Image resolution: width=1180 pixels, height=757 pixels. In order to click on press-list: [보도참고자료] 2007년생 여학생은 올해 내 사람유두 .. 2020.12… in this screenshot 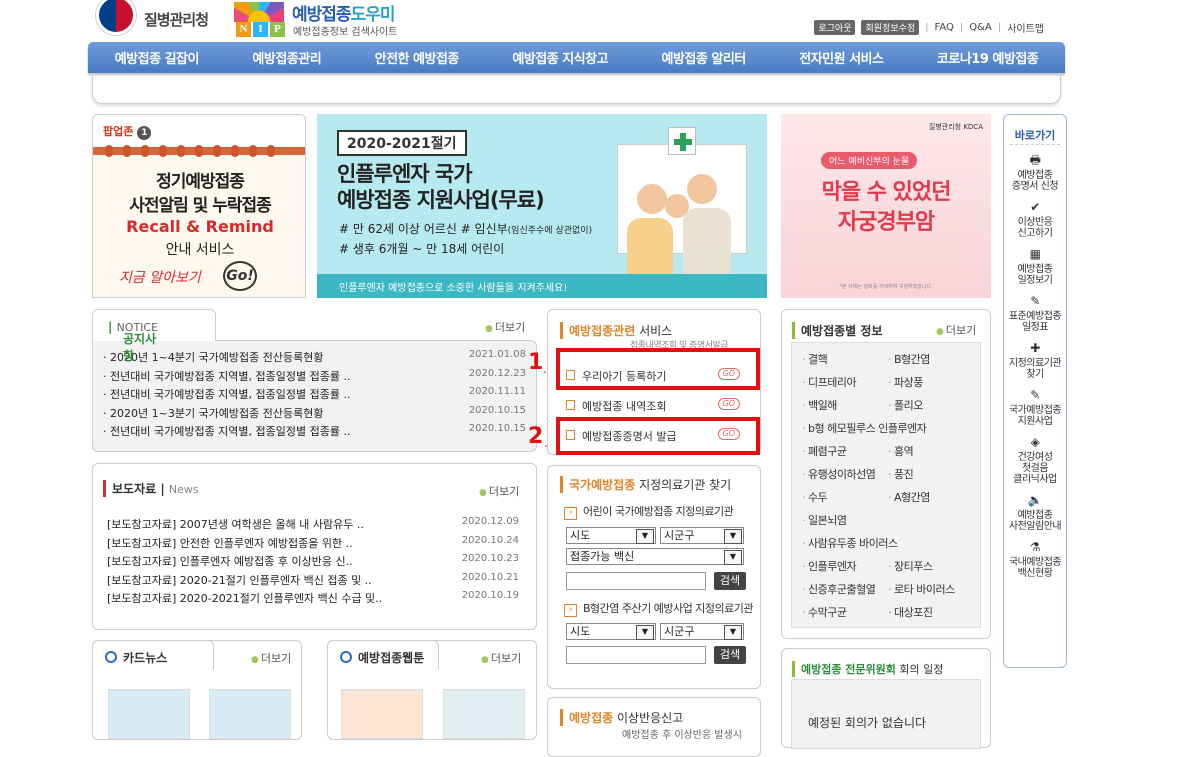, I will do `click(313, 562)`.